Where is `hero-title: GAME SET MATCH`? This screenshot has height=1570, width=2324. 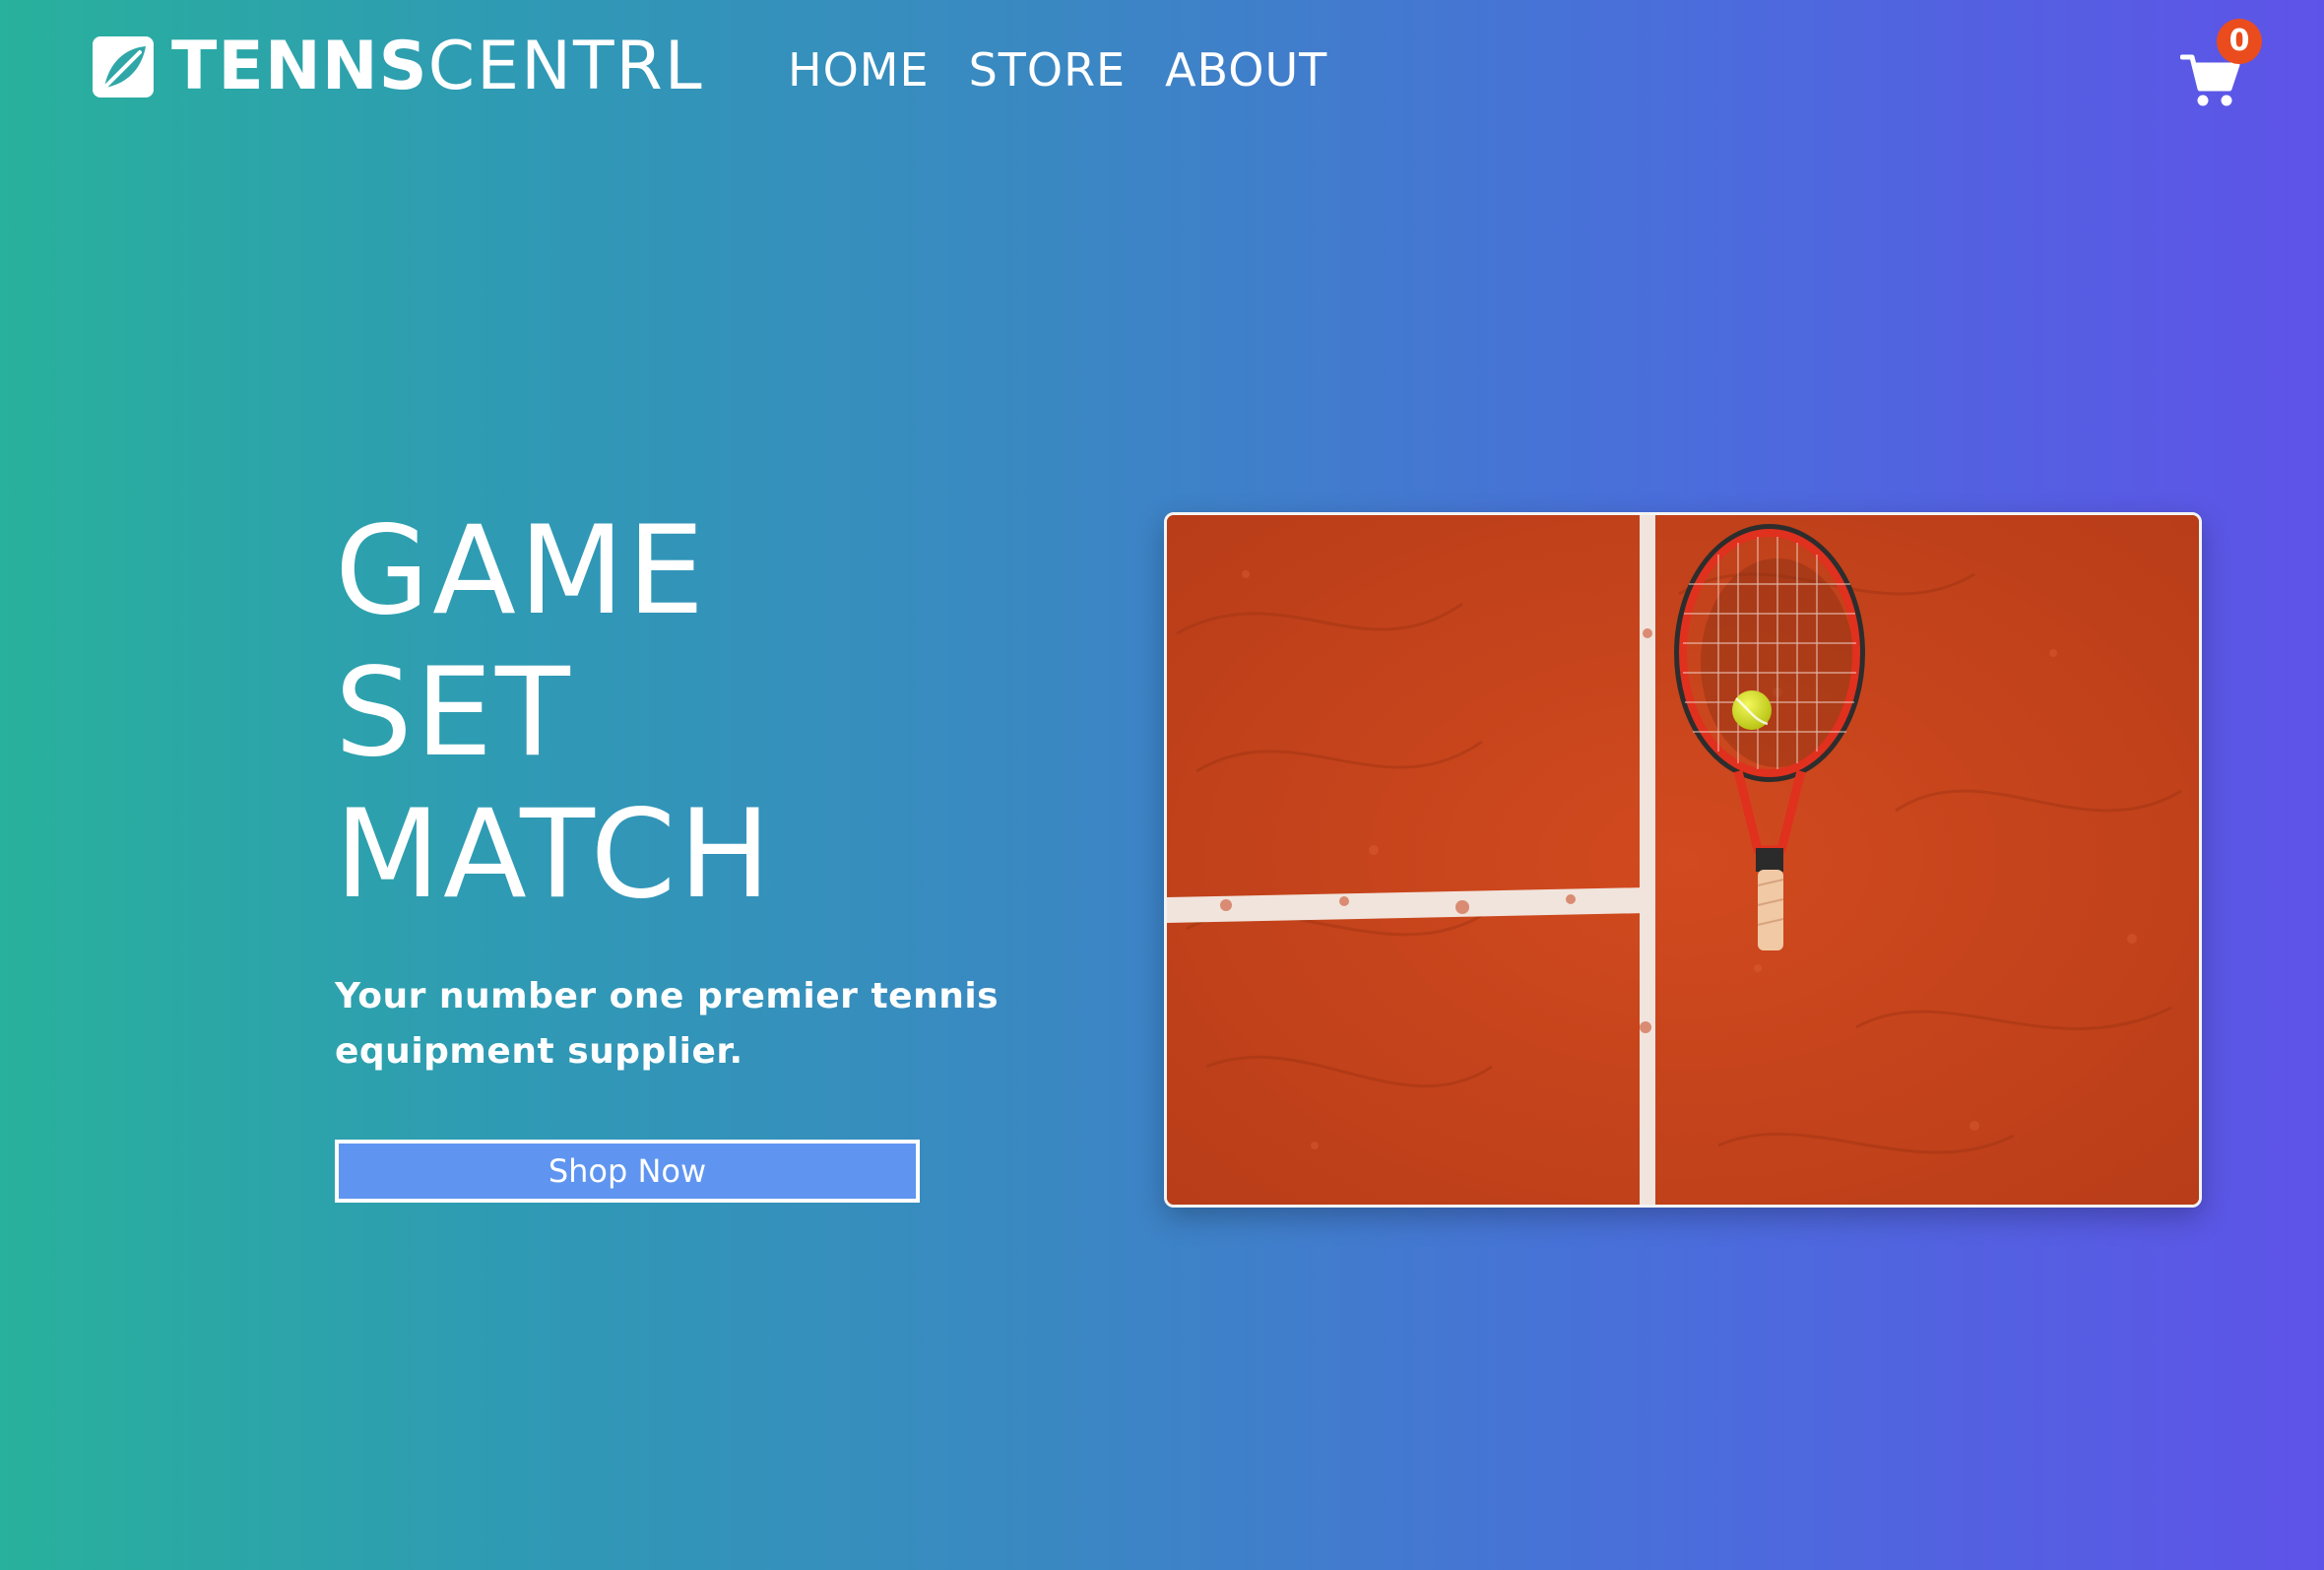
hero-title: GAME SET MATCH is located at coordinates (610, 713).